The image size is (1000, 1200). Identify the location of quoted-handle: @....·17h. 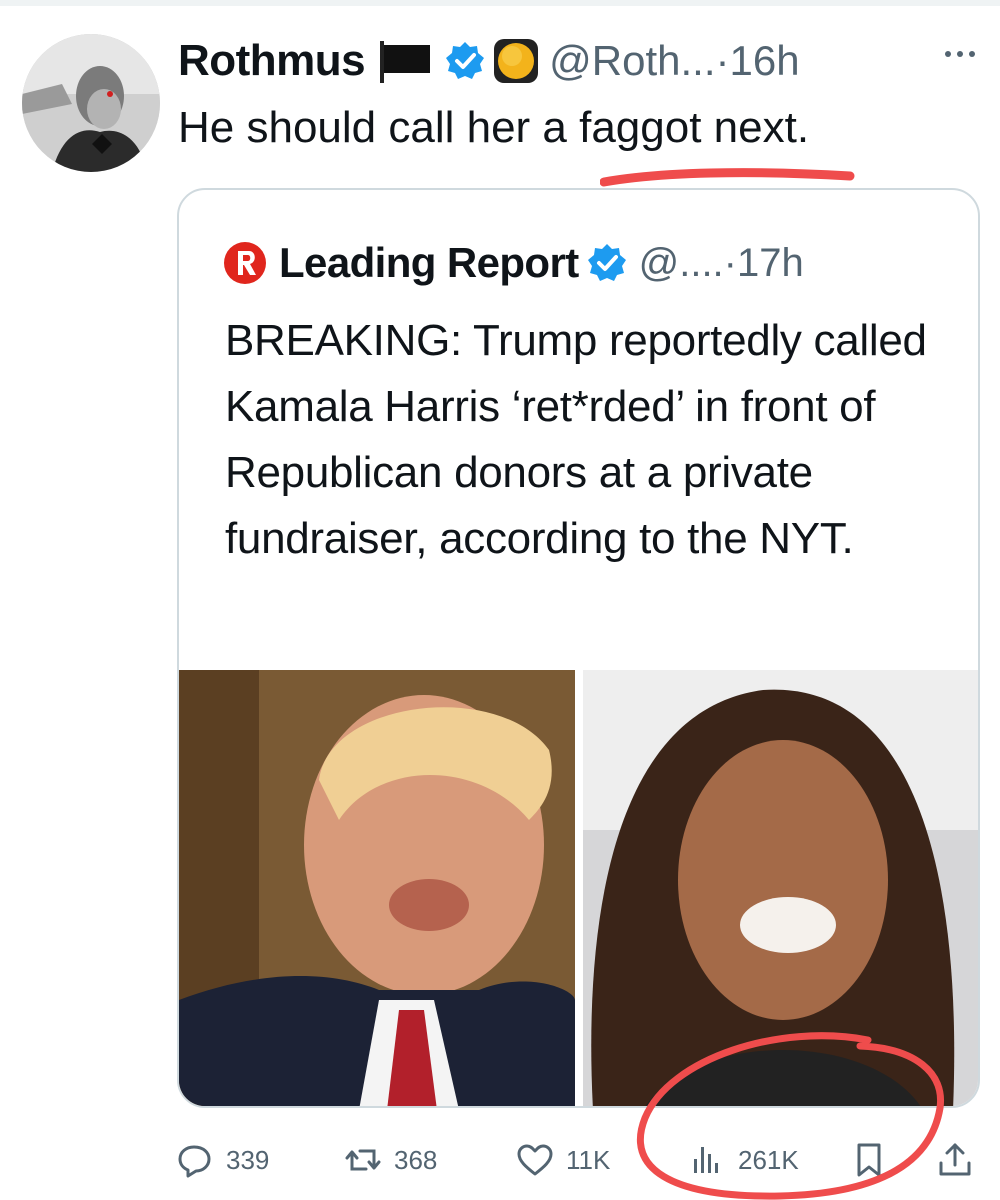
(721, 263).